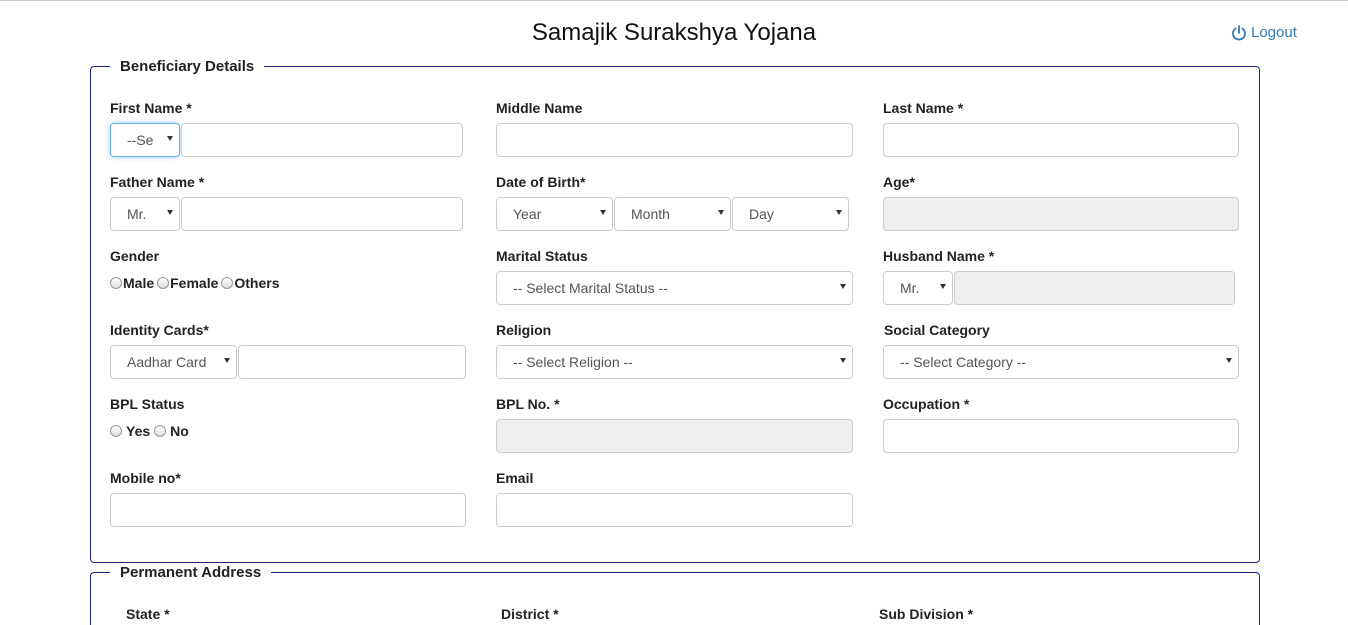  I want to click on logout-link: Logout, so click(1264, 32).